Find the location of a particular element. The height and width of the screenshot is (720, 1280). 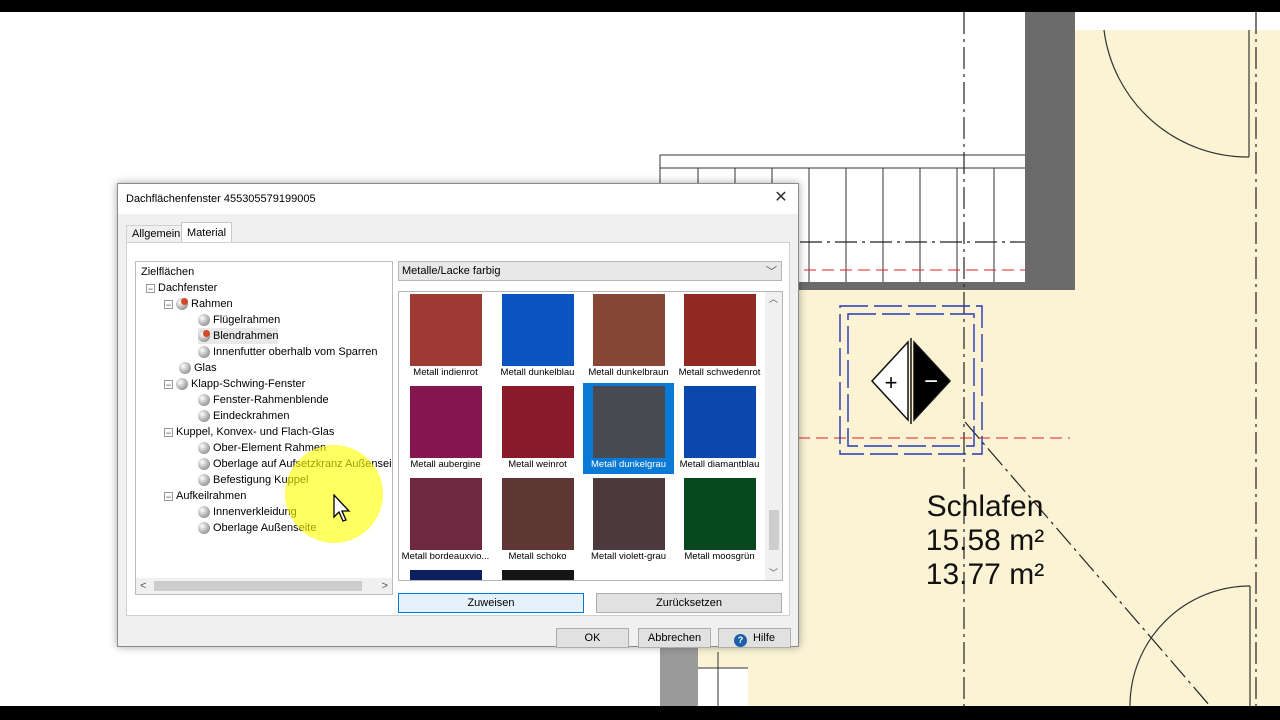

scroll-right-icon: > is located at coordinates (385, 586).